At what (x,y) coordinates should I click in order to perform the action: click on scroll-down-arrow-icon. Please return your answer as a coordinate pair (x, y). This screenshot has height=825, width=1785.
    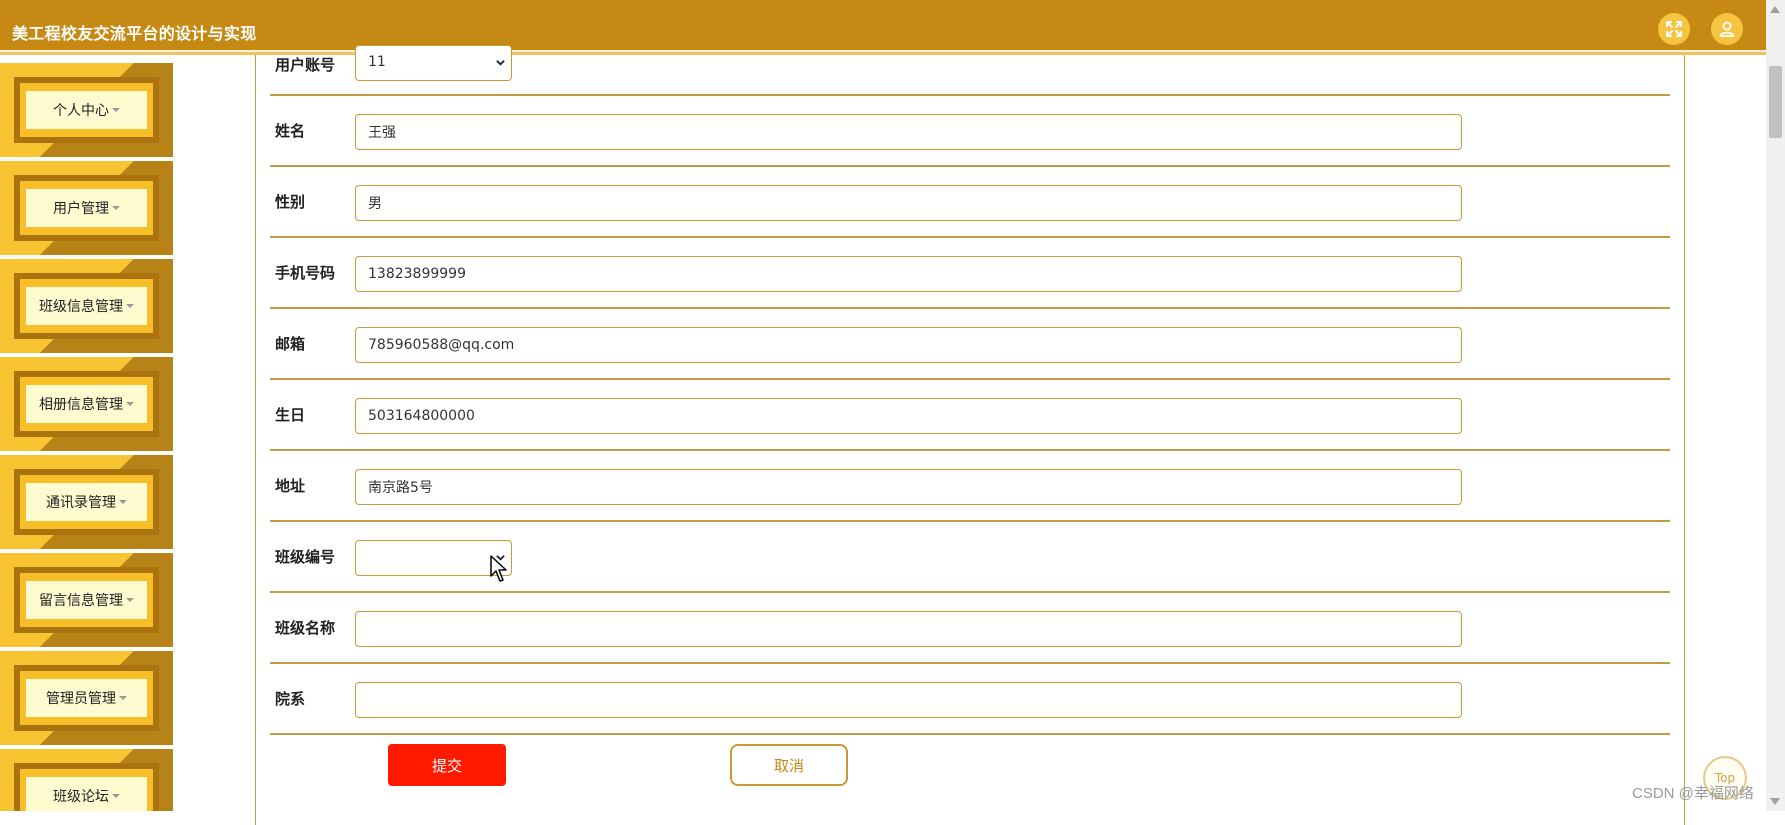
    Looking at the image, I should click on (1775, 801).